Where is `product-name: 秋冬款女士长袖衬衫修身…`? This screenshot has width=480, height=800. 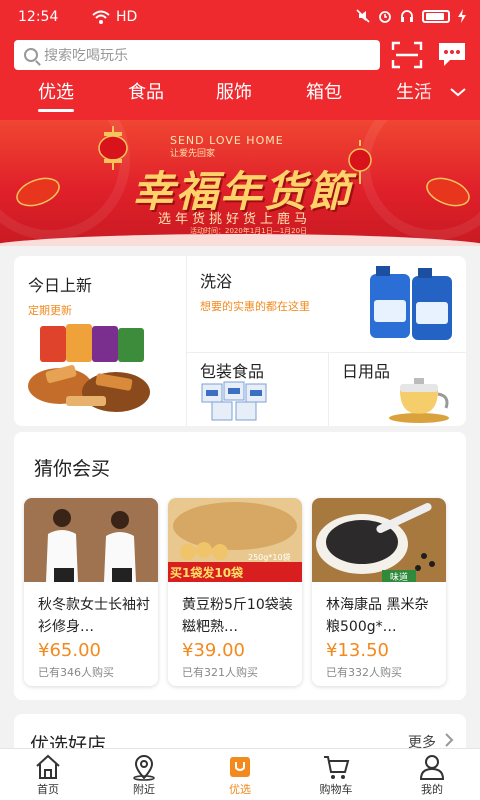 product-name: 秋冬款女士长袖衬衫修身… is located at coordinates (94, 616).